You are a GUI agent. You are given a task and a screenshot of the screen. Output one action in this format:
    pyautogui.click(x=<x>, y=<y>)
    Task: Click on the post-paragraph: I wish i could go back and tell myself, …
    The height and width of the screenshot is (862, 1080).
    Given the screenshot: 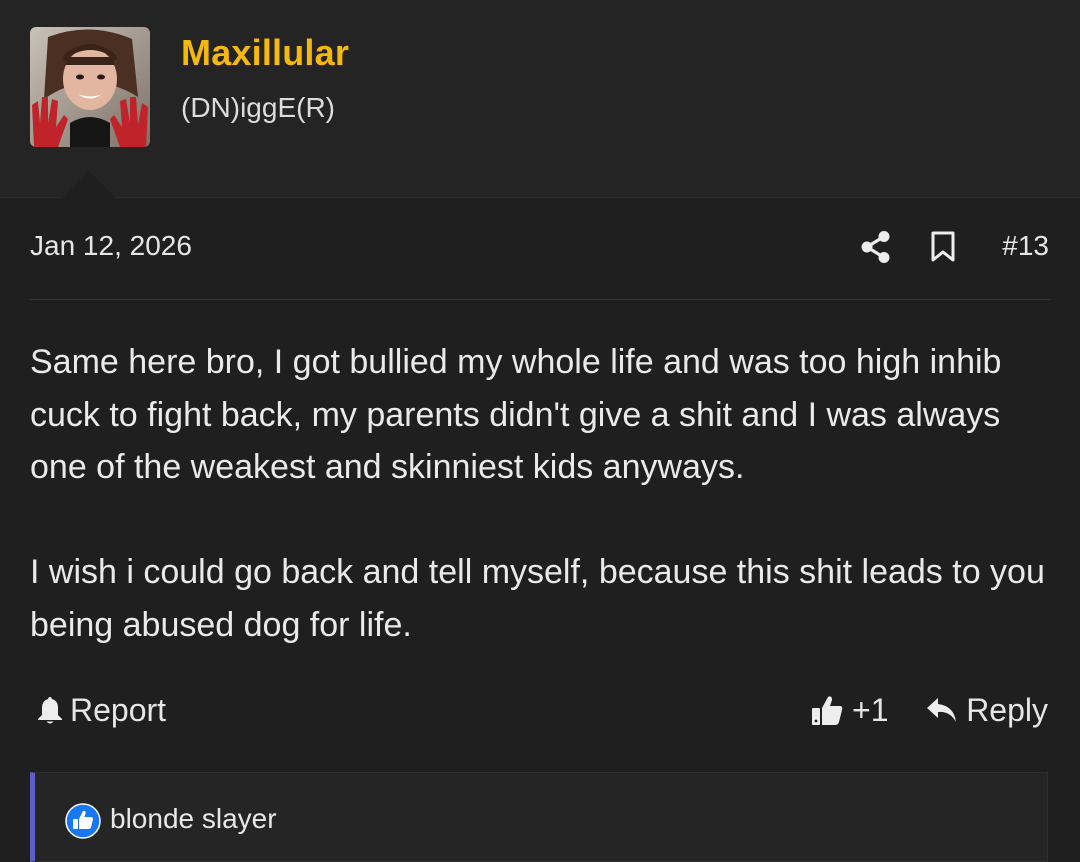 What is the action you would take?
    pyautogui.click(x=537, y=598)
    